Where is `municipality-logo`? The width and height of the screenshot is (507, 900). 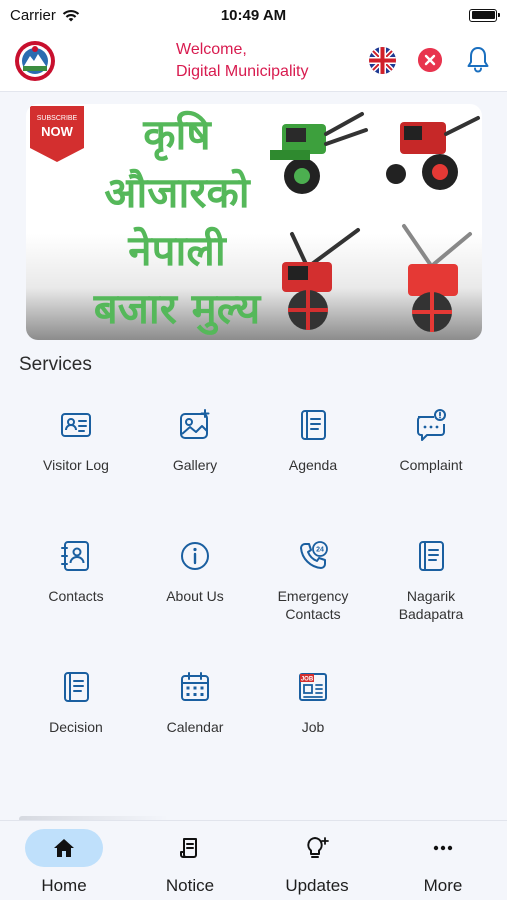
municipality-logo is located at coordinates (35, 61).